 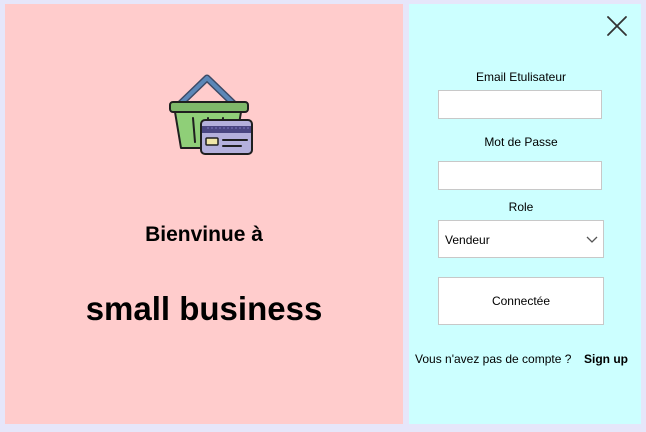 I want to click on role-label: Role, so click(x=521, y=207).